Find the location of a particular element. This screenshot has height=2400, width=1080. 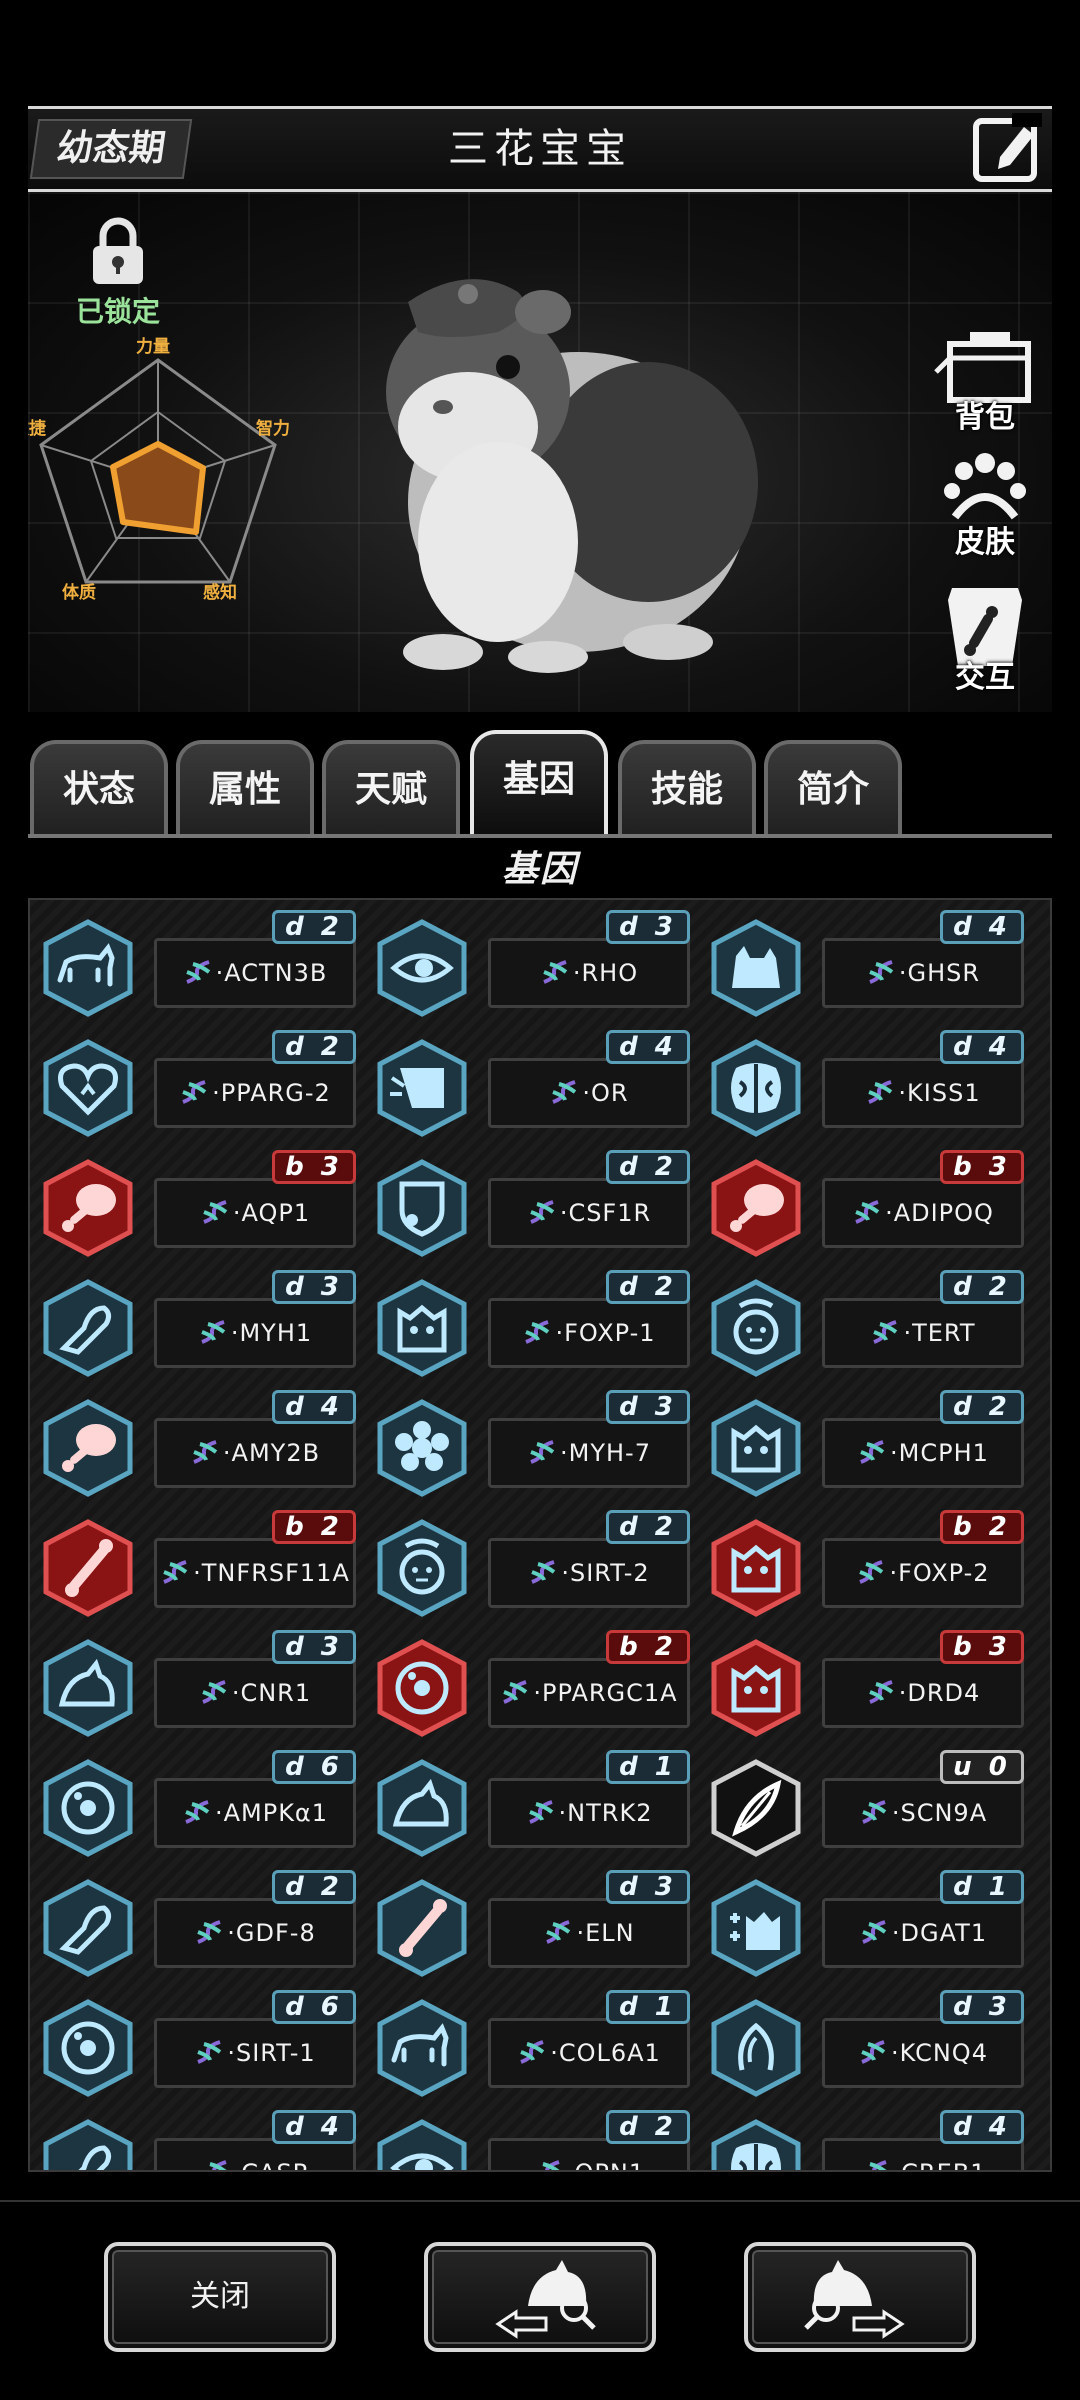

gene-item: ·FOXP-1 d 2 is located at coordinates (533, 1323).